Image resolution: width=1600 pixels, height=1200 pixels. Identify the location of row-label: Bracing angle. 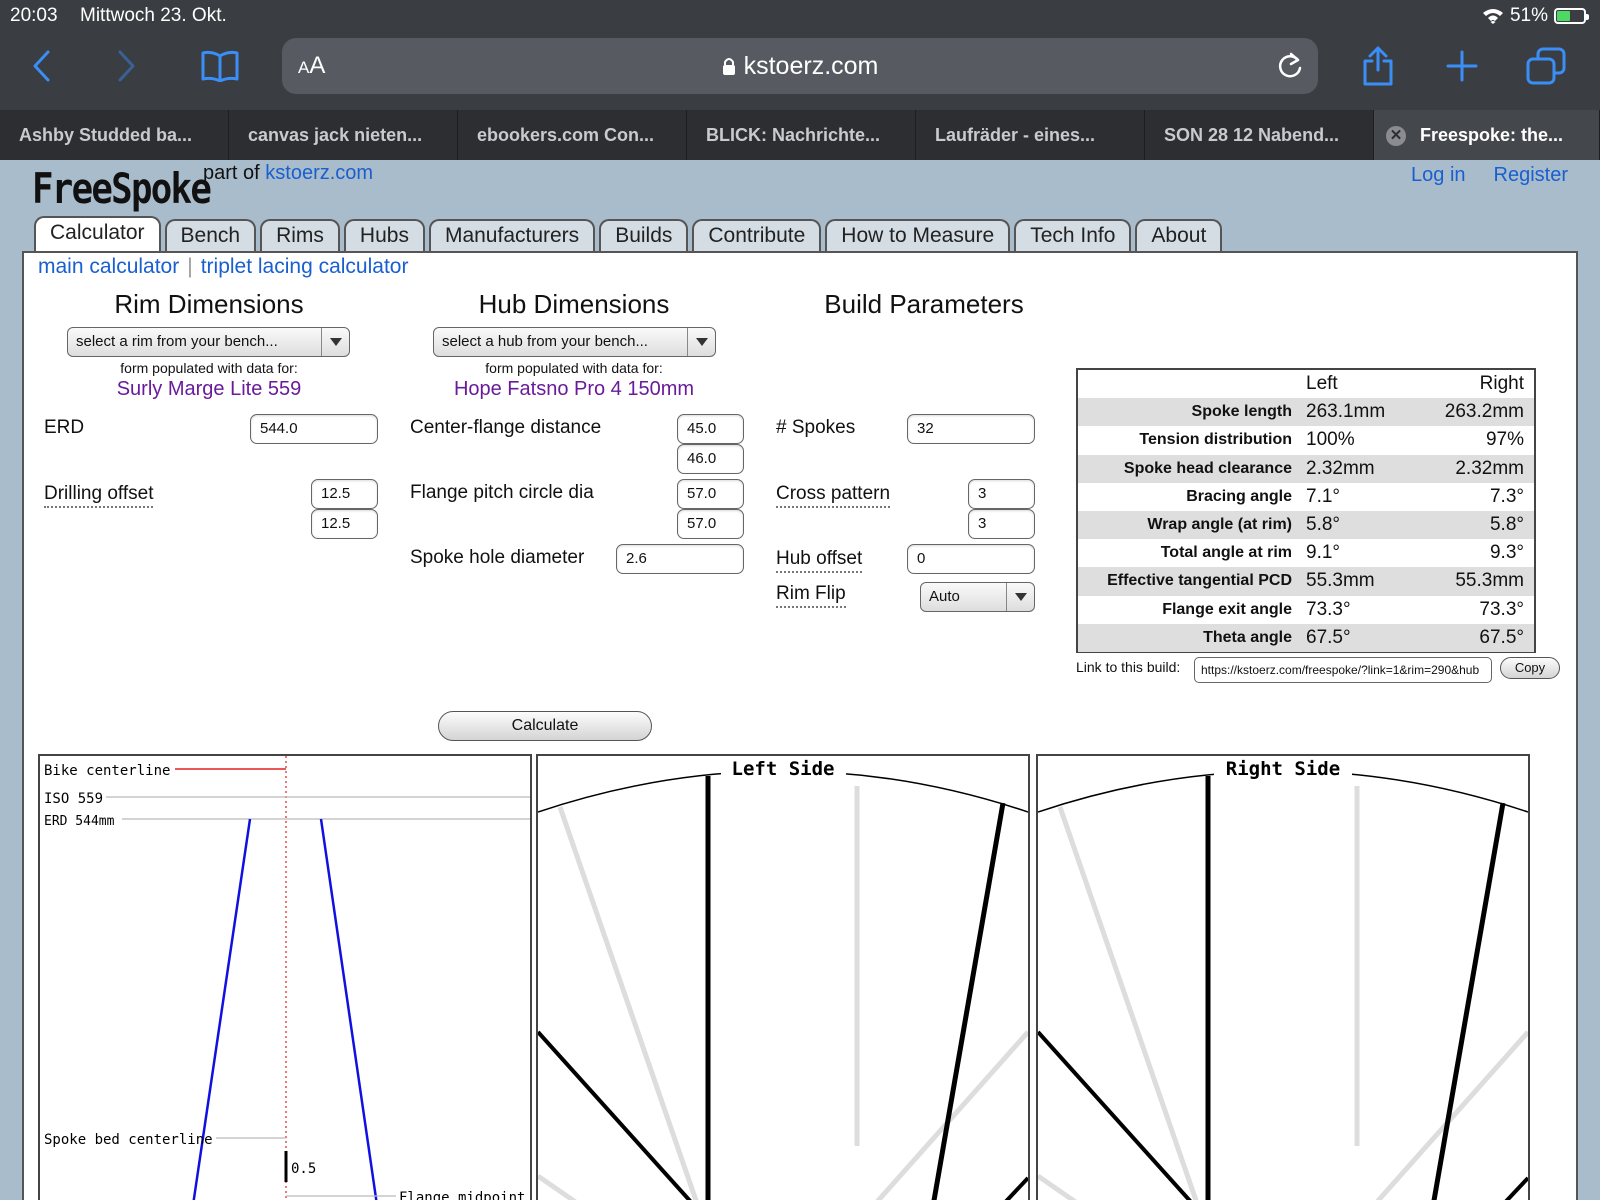
(1239, 496).